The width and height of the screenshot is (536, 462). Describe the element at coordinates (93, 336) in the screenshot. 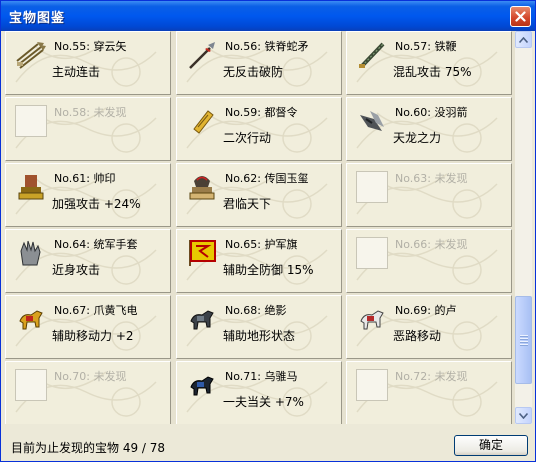

I see `treasure-effect: 辅助移动力 +2` at that location.